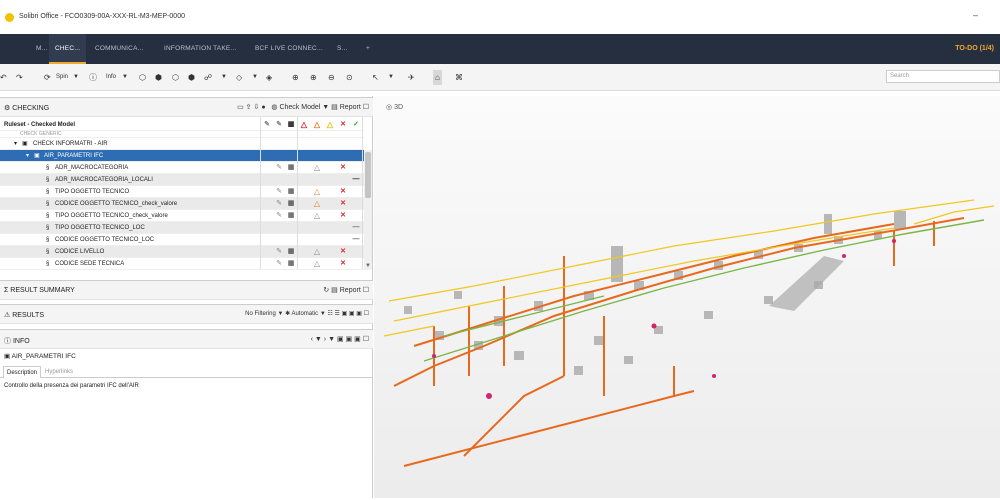 The width and height of the screenshot is (1000, 500). I want to click on ruleset-row: Ruleset - Checked Model ✎ ✎ ▦ △ △ △ ✕ ✓, so click(182, 125).